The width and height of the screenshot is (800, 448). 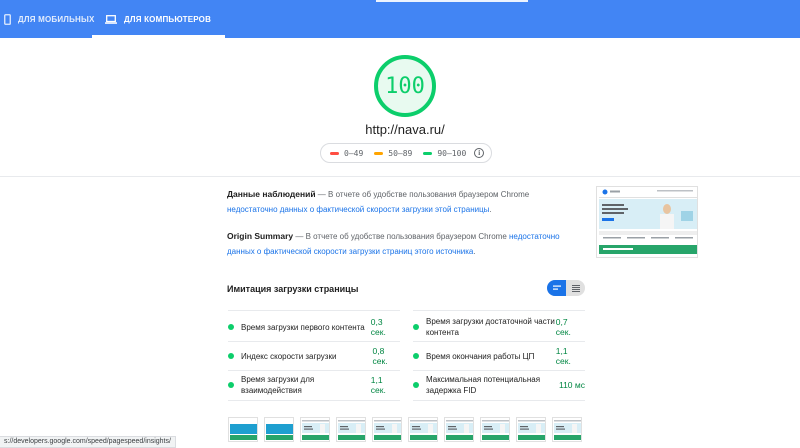 What do you see at coordinates (334, 153) in the screenshot?
I see `legend-swatch-poor` at bounding box center [334, 153].